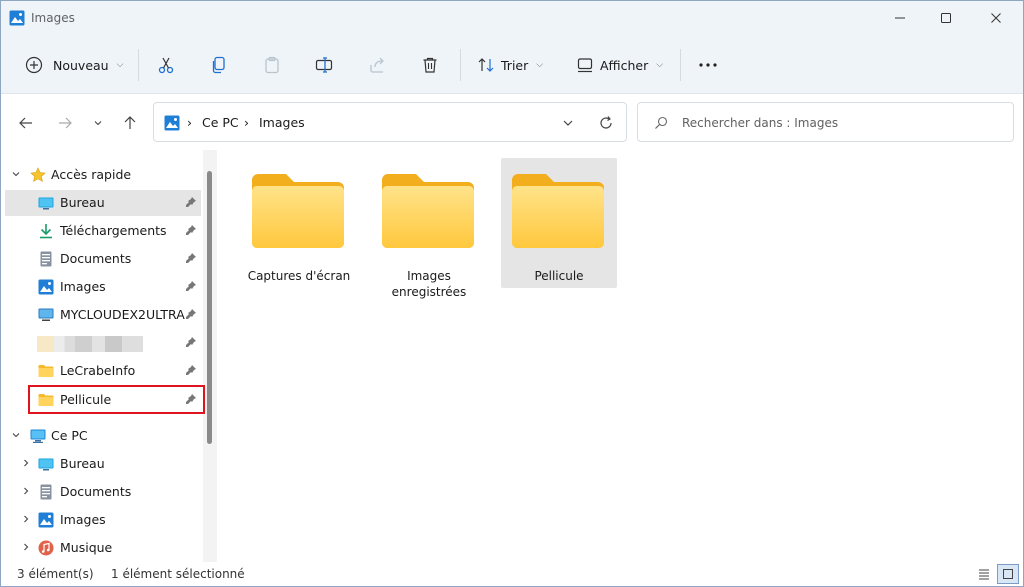  Describe the element at coordinates (103, 520) in the screenshot. I see `sidebar-pc-images: Images` at that location.